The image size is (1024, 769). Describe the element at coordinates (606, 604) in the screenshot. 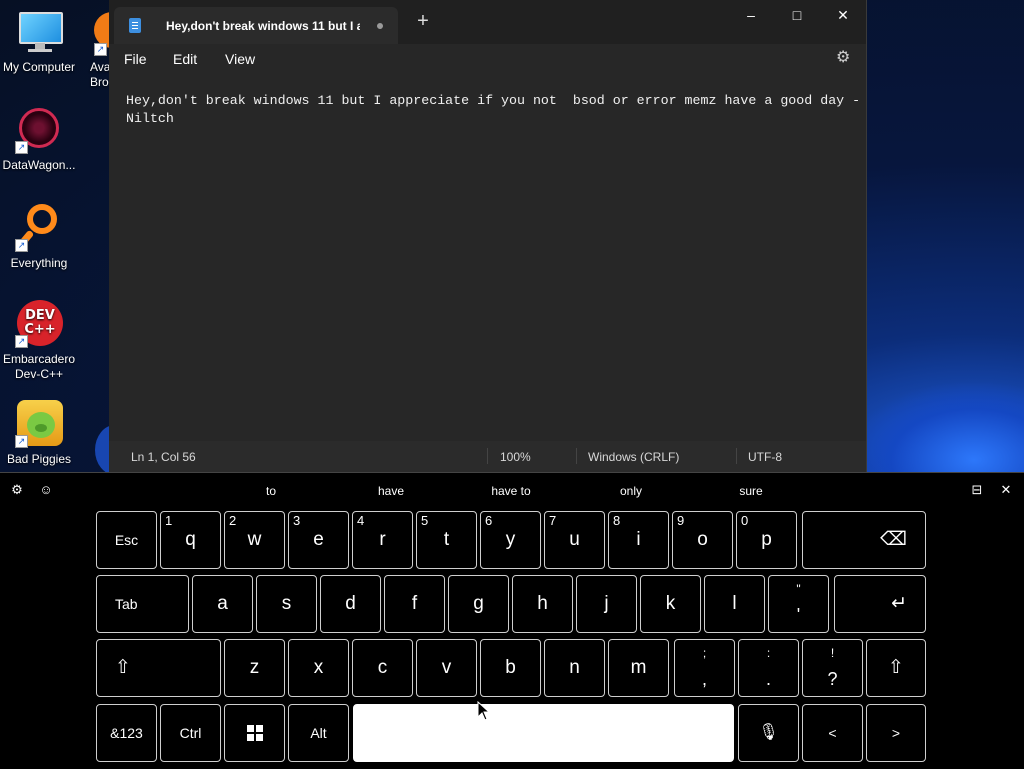

I see `key-letter: j` at that location.